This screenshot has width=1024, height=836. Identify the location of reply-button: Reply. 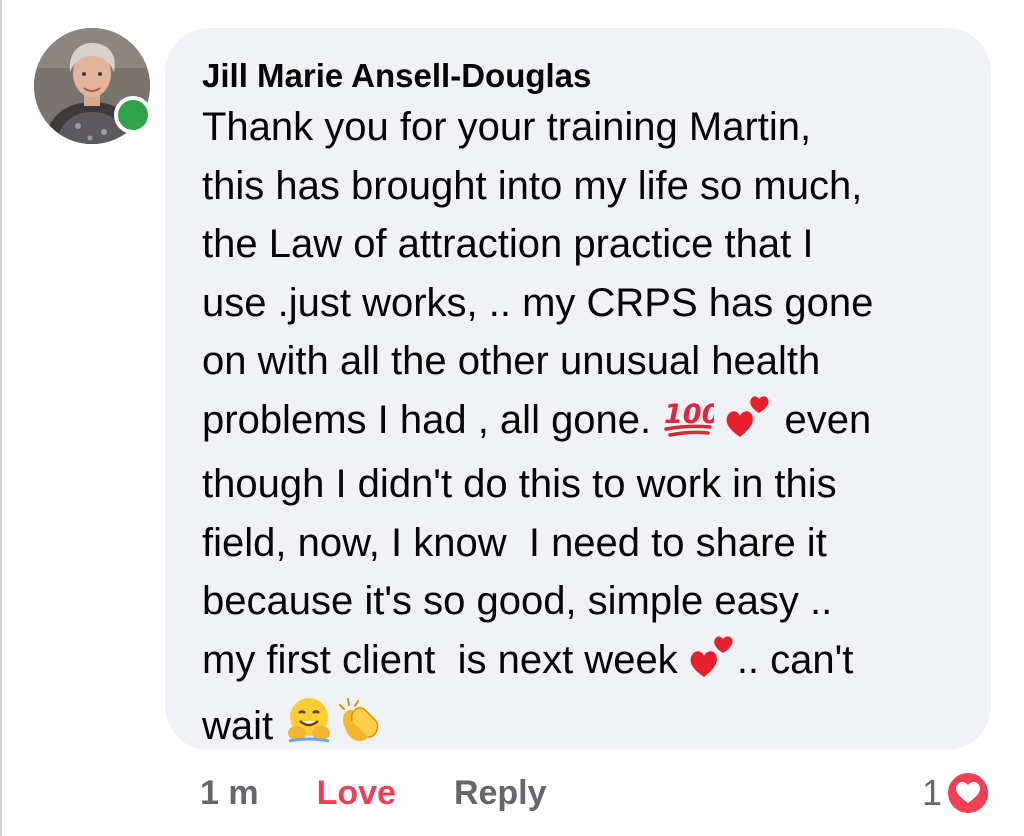
(500, 793).